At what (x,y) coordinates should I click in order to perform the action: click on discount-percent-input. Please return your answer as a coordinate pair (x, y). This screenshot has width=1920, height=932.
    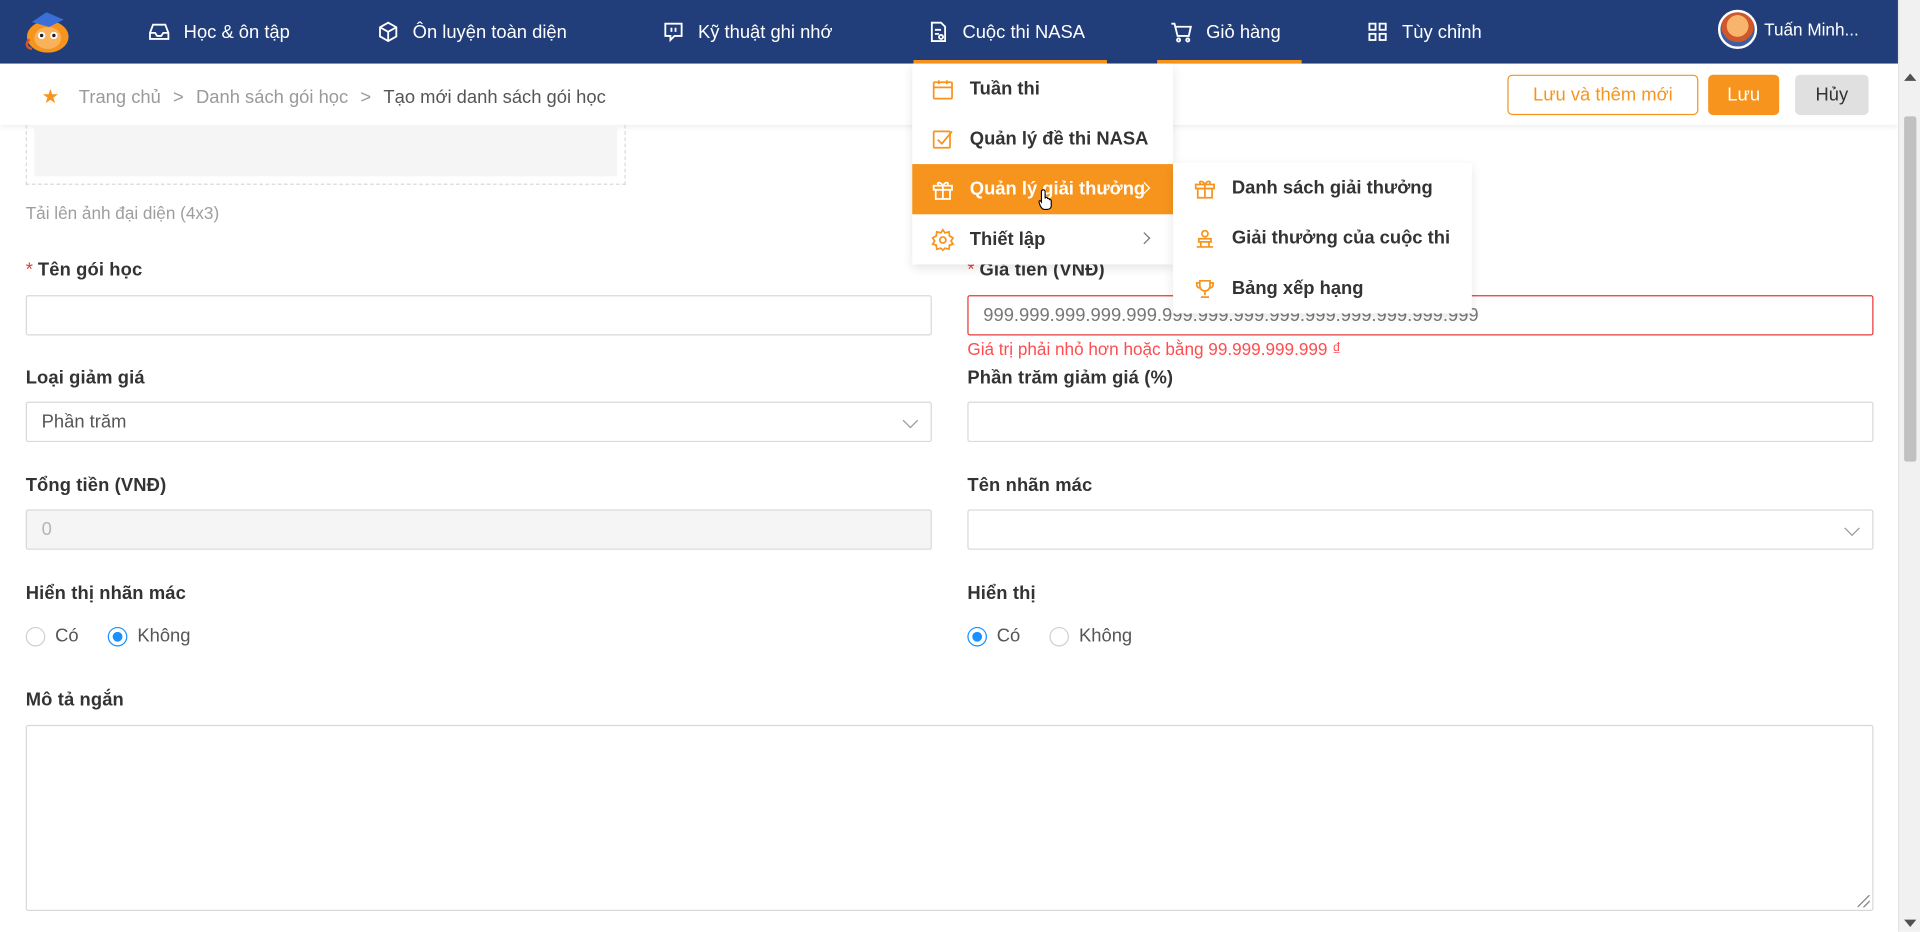
    Looking at the image, I should click on (1420, 422).